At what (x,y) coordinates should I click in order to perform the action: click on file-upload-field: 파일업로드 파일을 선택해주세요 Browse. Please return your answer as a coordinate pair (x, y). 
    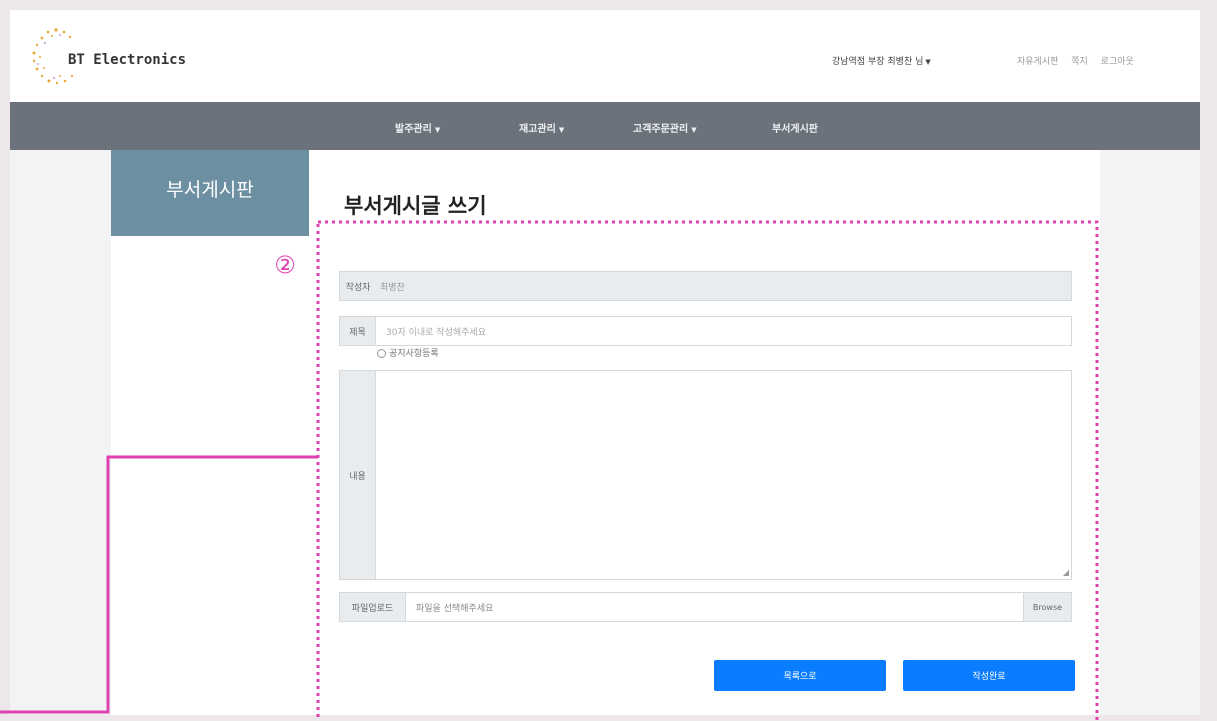
    Looking at the image, I should click on (705, 607).